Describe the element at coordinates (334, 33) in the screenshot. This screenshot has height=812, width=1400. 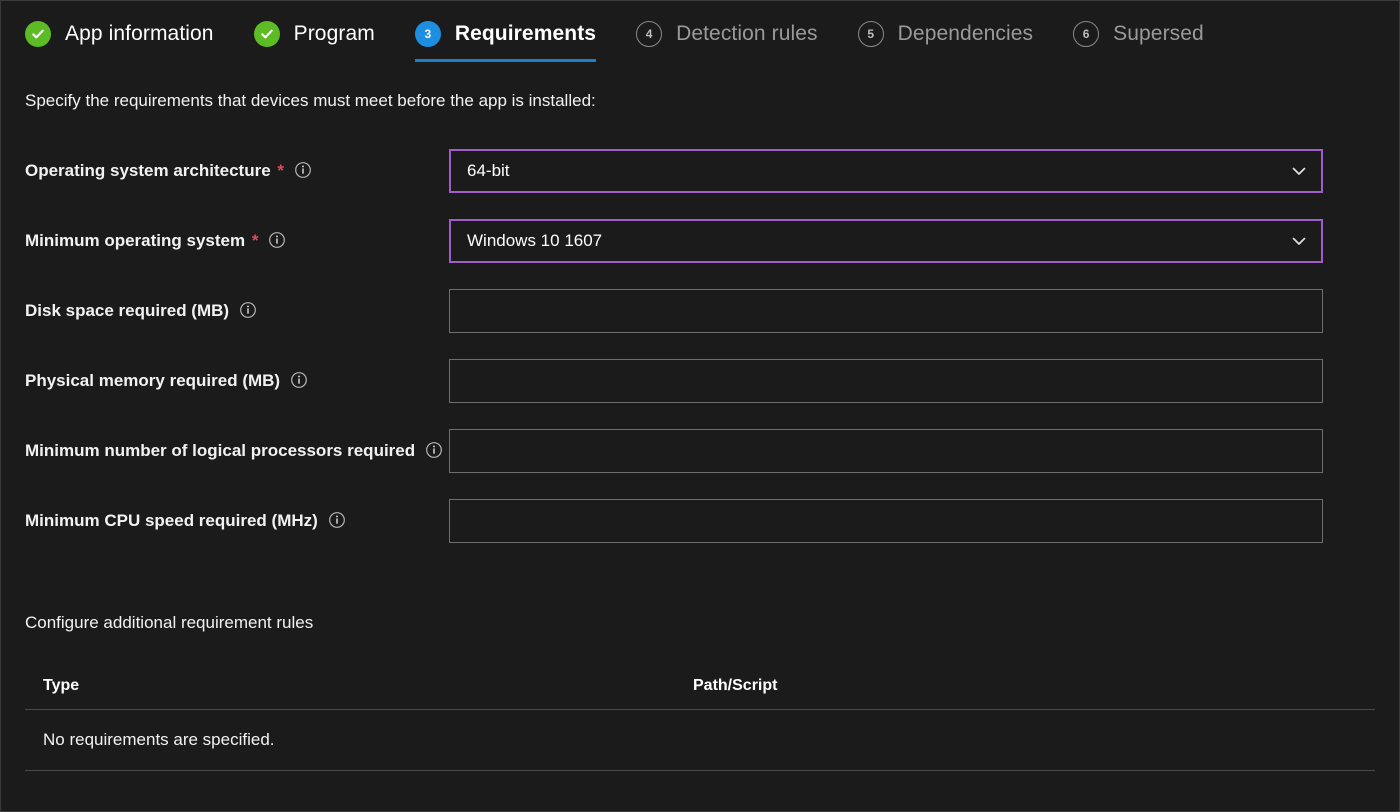
I see `wizard-tab-label: Program` at that location.